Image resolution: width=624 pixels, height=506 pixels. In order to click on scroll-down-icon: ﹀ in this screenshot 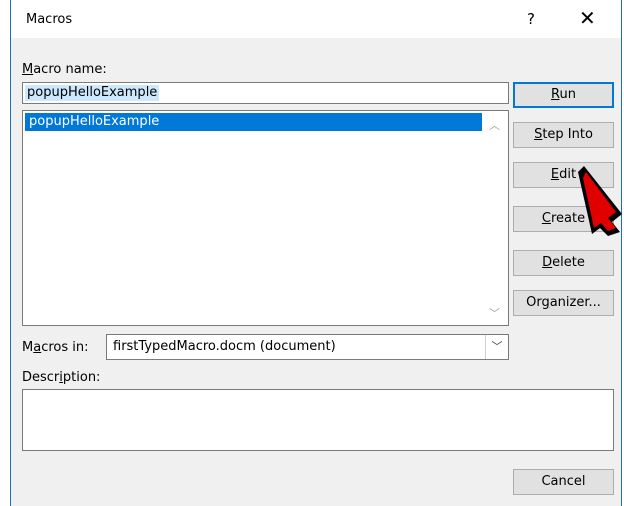, I will do `click(494, 313)`.